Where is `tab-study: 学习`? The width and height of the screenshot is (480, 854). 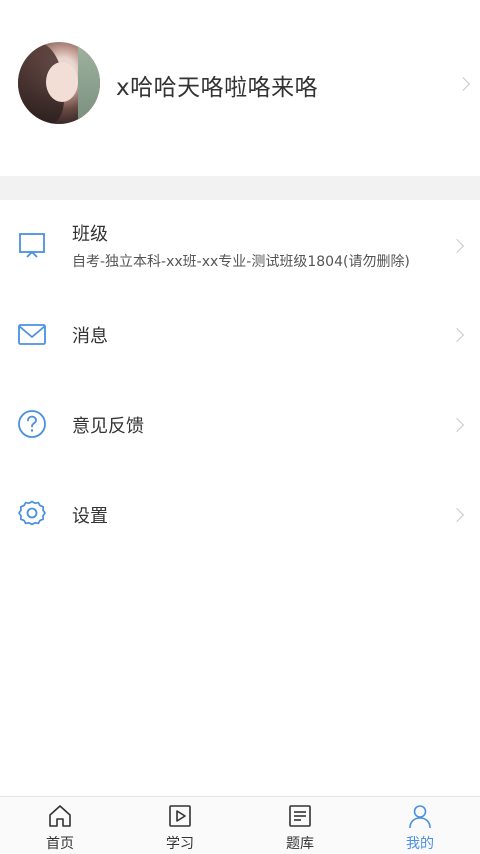 tab-study: 学习 is located at coordinates (180, 825).